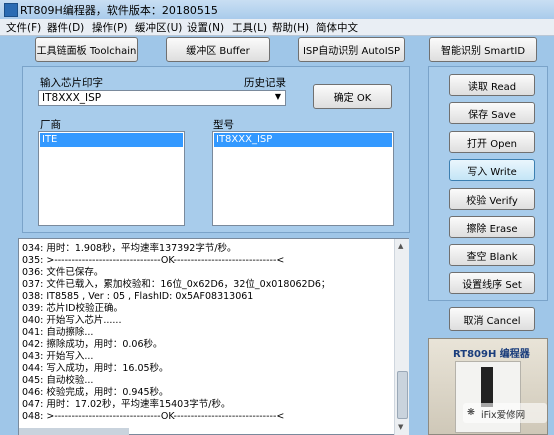  What do you see at coordinates (92, 344) in the screenshot?
I see `log-line: 042: 擦除成功，用时：0.06秒。` at bounding box center [92, 344].